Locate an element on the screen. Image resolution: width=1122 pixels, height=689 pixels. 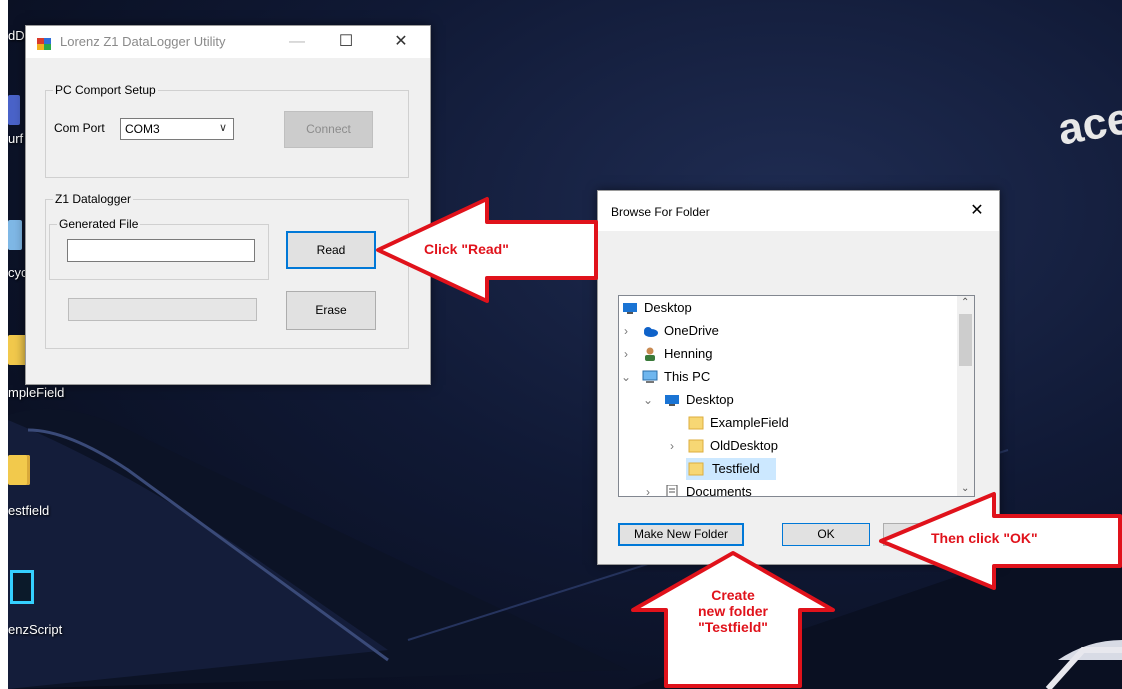
read-instruction: Click "Read" is located at coordinates (466, 249).